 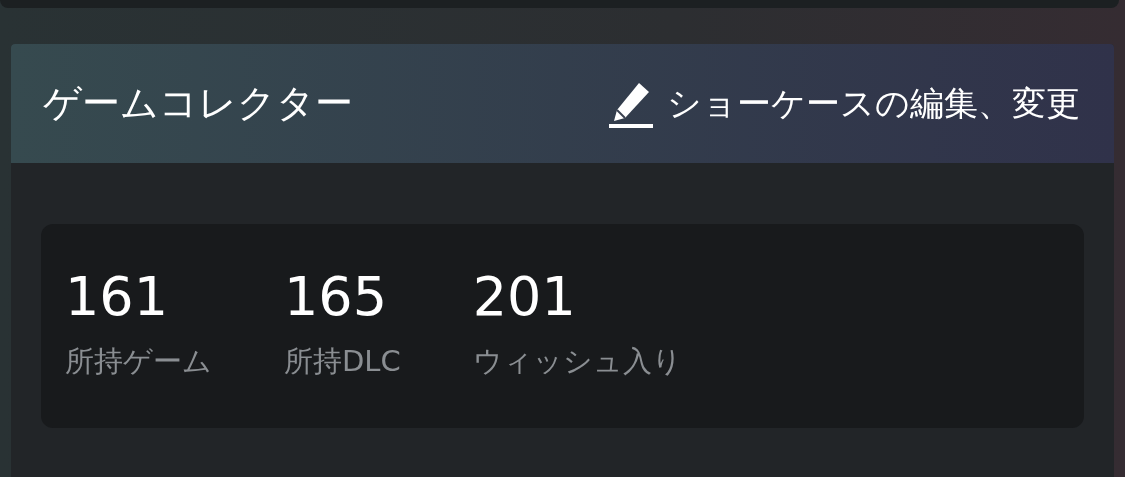 I want to click on stat-count: 161, so click(x=117, y=297).